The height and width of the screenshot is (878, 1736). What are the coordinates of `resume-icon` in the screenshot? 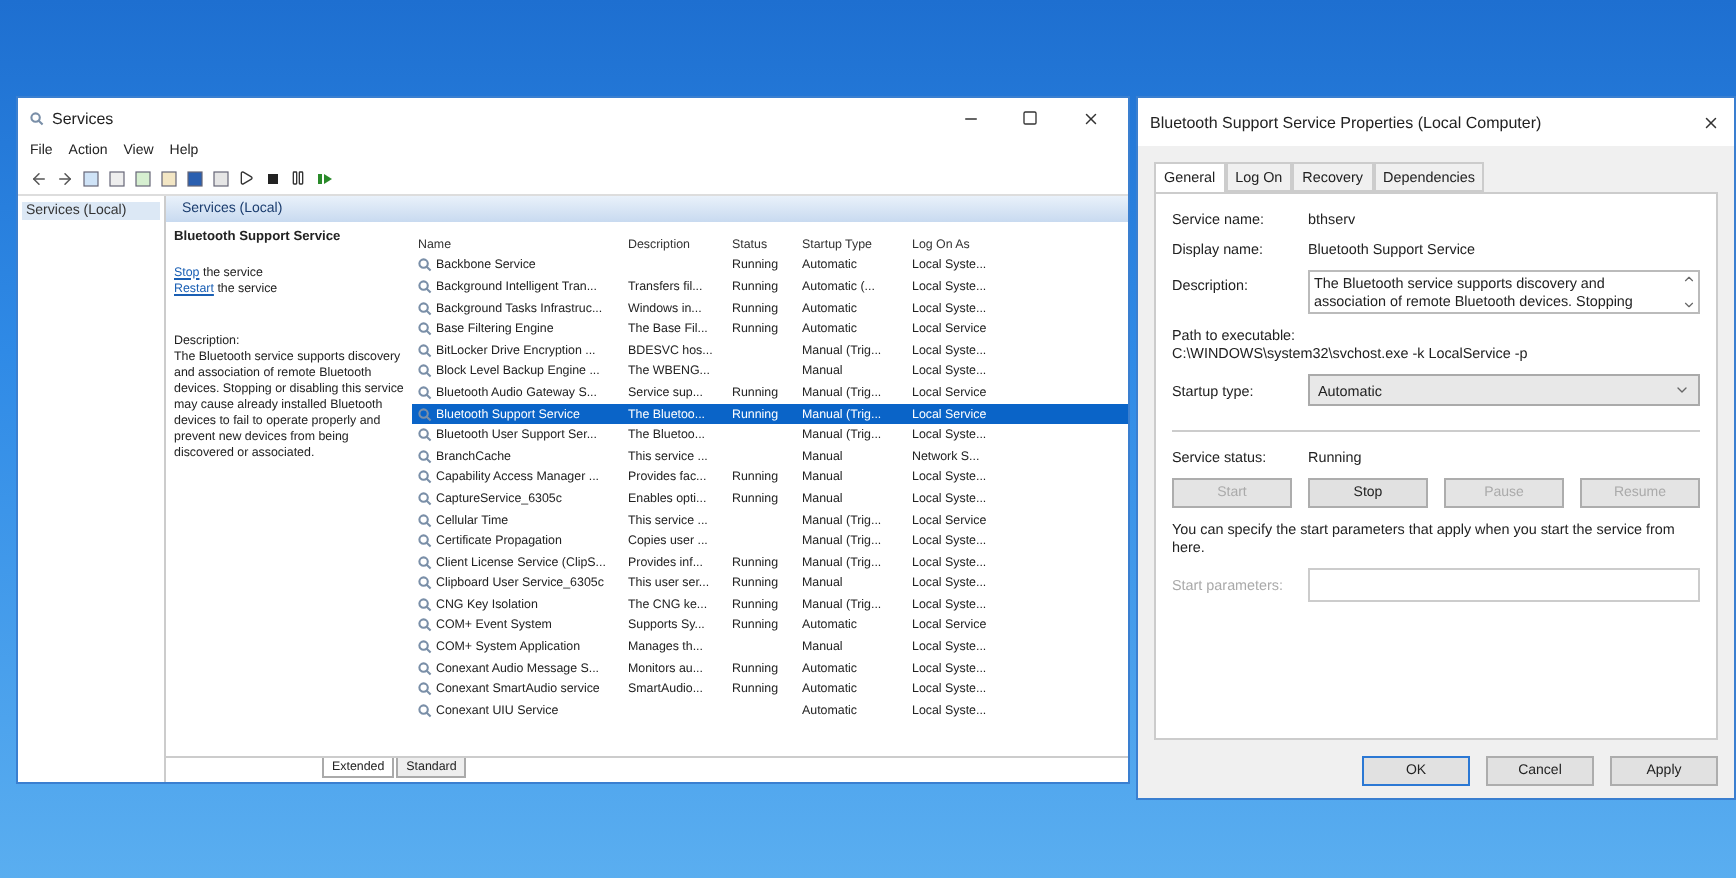 It's located at (325, 178).